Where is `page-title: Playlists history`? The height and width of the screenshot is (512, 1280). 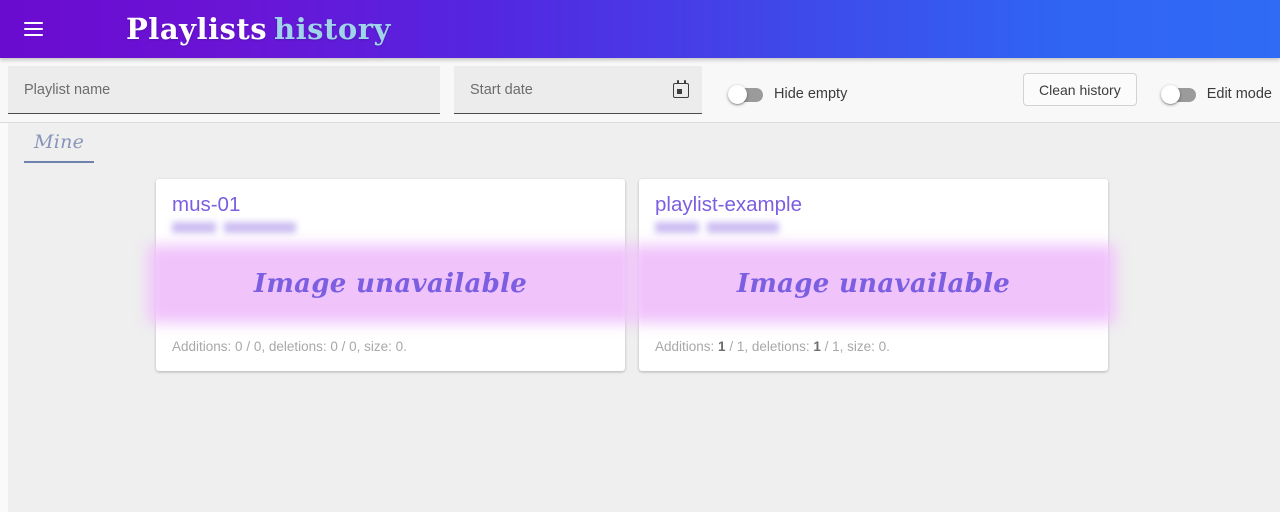 page-title: Playlists history is located at coordinates (258, 28).